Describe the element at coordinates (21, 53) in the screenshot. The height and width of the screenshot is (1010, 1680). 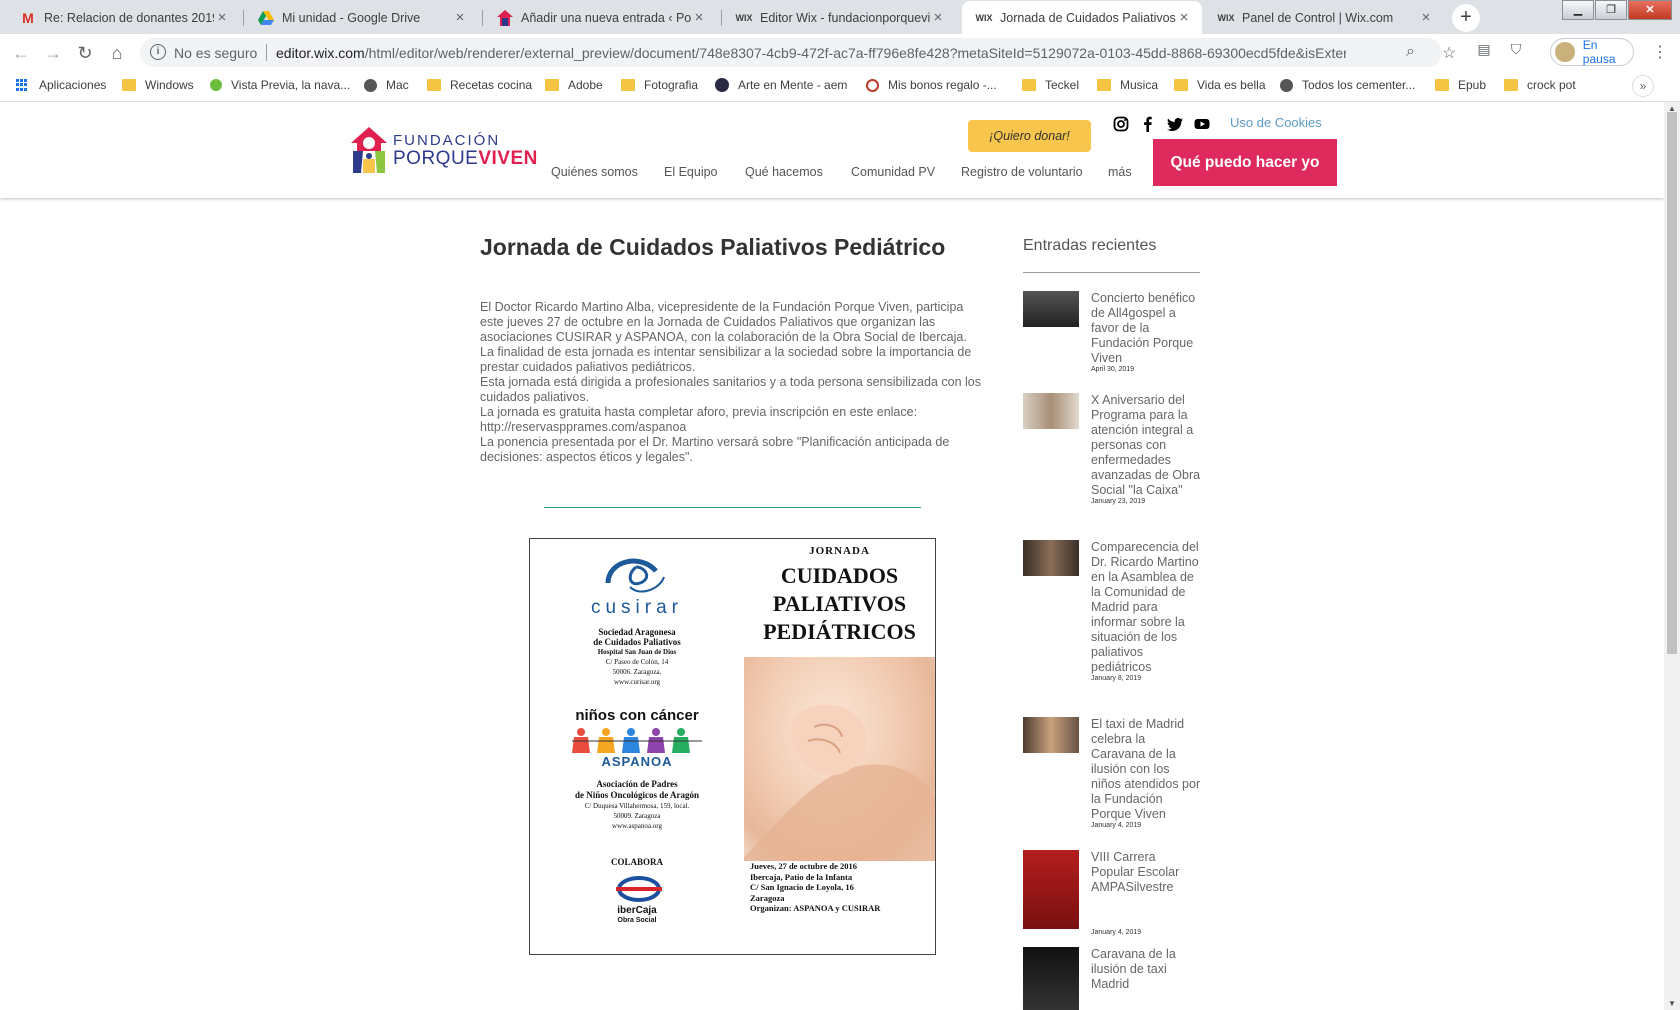
I see `back-icon: ←` at that location.